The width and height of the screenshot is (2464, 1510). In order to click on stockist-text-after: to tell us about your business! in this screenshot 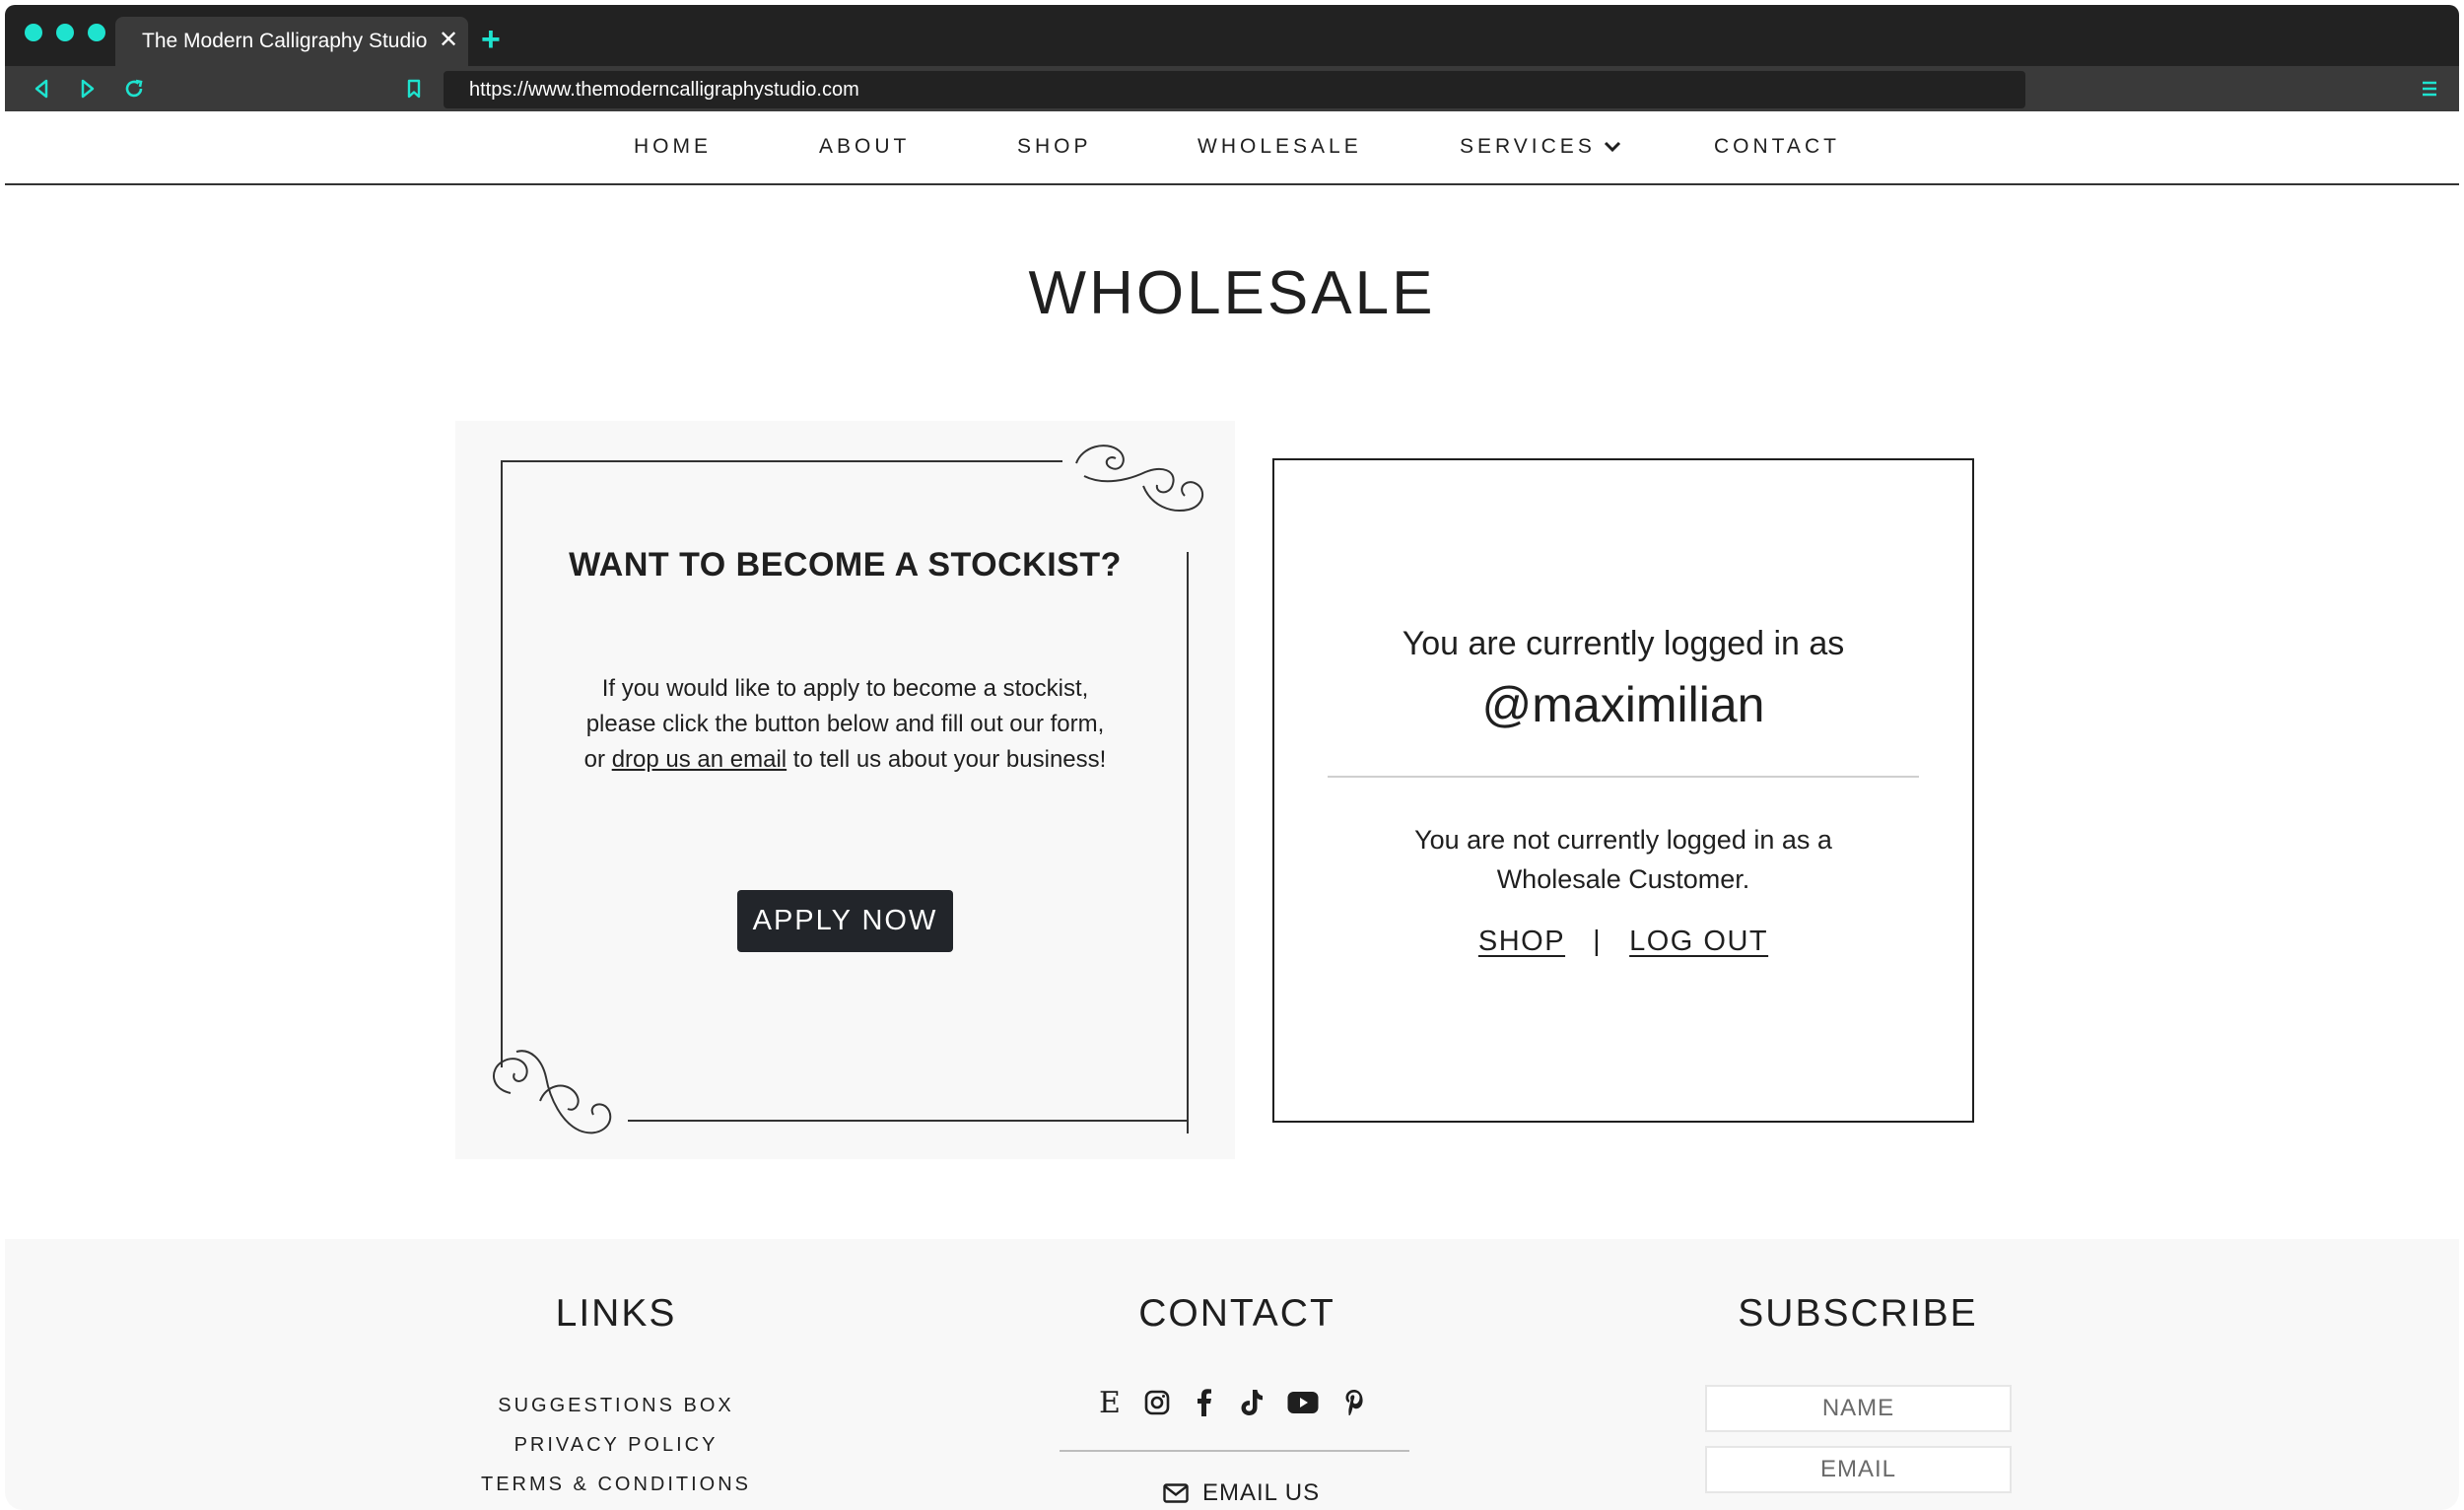, I will do `click(947, 759)`.